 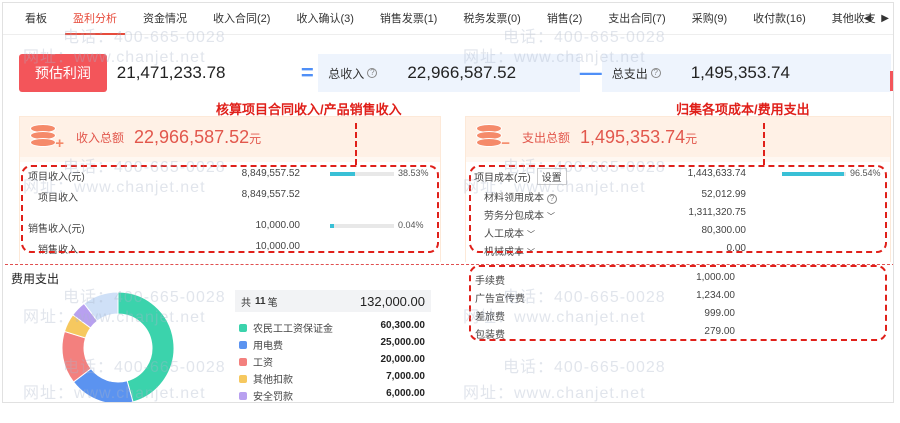 What do you see at coordinates (333, 379) in the screenshot?
I see `legend-item: 其他扣款 7,000.00` at bounding box center [333, 379].